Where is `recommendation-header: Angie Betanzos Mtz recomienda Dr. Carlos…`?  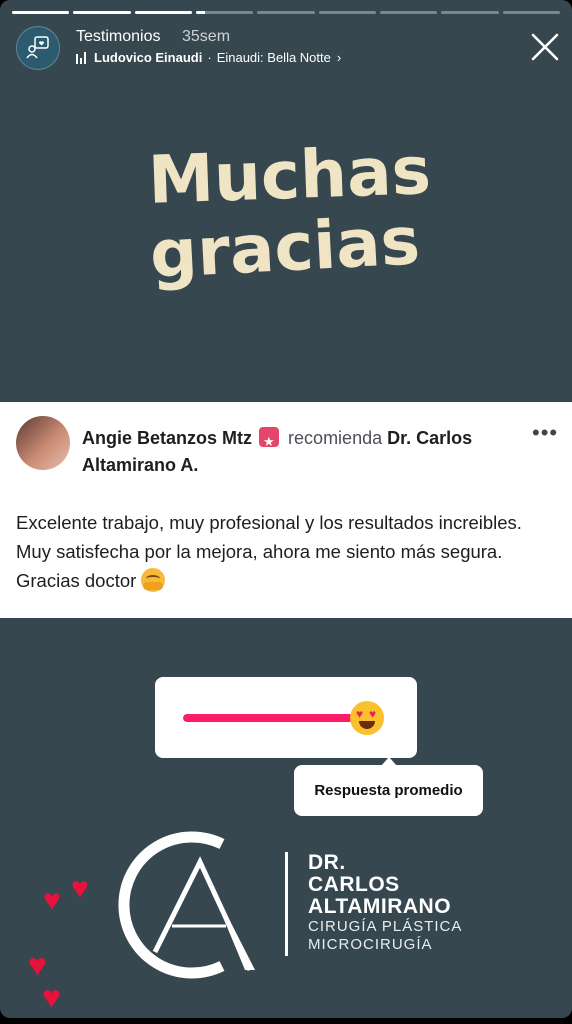
recommendation-header: Angie Betanzos Mtz recomienda Dr. Carlos… is located at coordinates (306, 452).